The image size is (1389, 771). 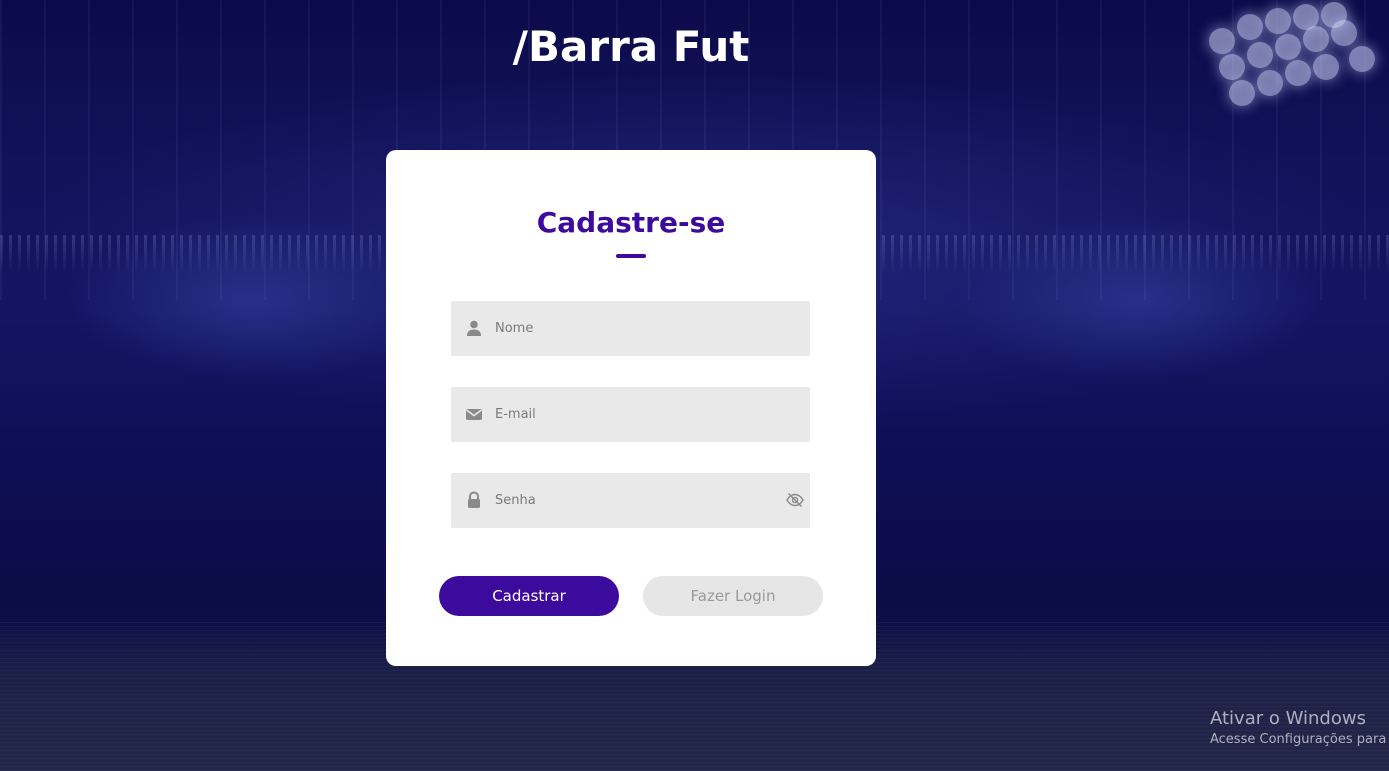 What do you see at coordinates (1298, 739) in the screenshot?
I see `watermark-subtitle: Acesse Configurações para` at bounding box center [1298, 739].